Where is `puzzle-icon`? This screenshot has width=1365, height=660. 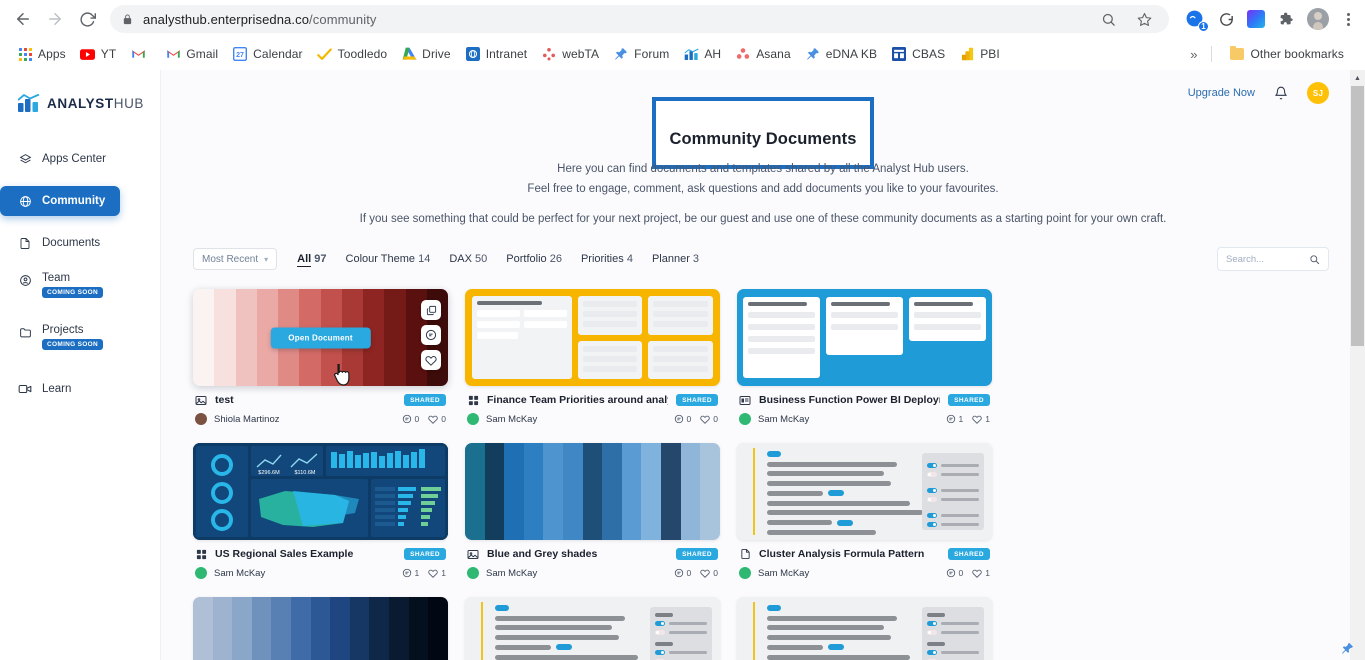
puzzle-icon is located at coordinates (1286, 19).